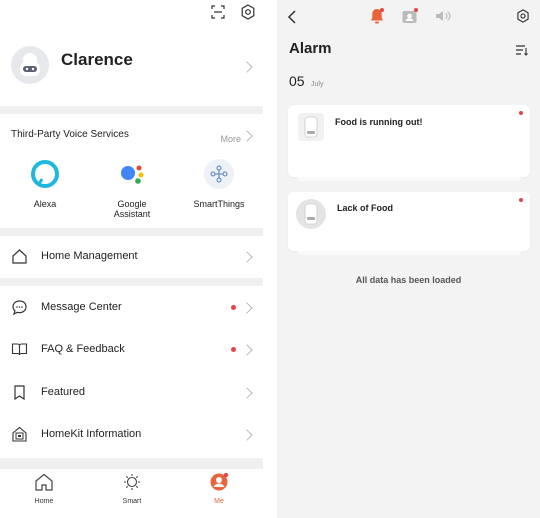  What do you see at coordinates (44, 501) in the screenshot?
I see `tab-label: Home` at bounding box center [44, 501].